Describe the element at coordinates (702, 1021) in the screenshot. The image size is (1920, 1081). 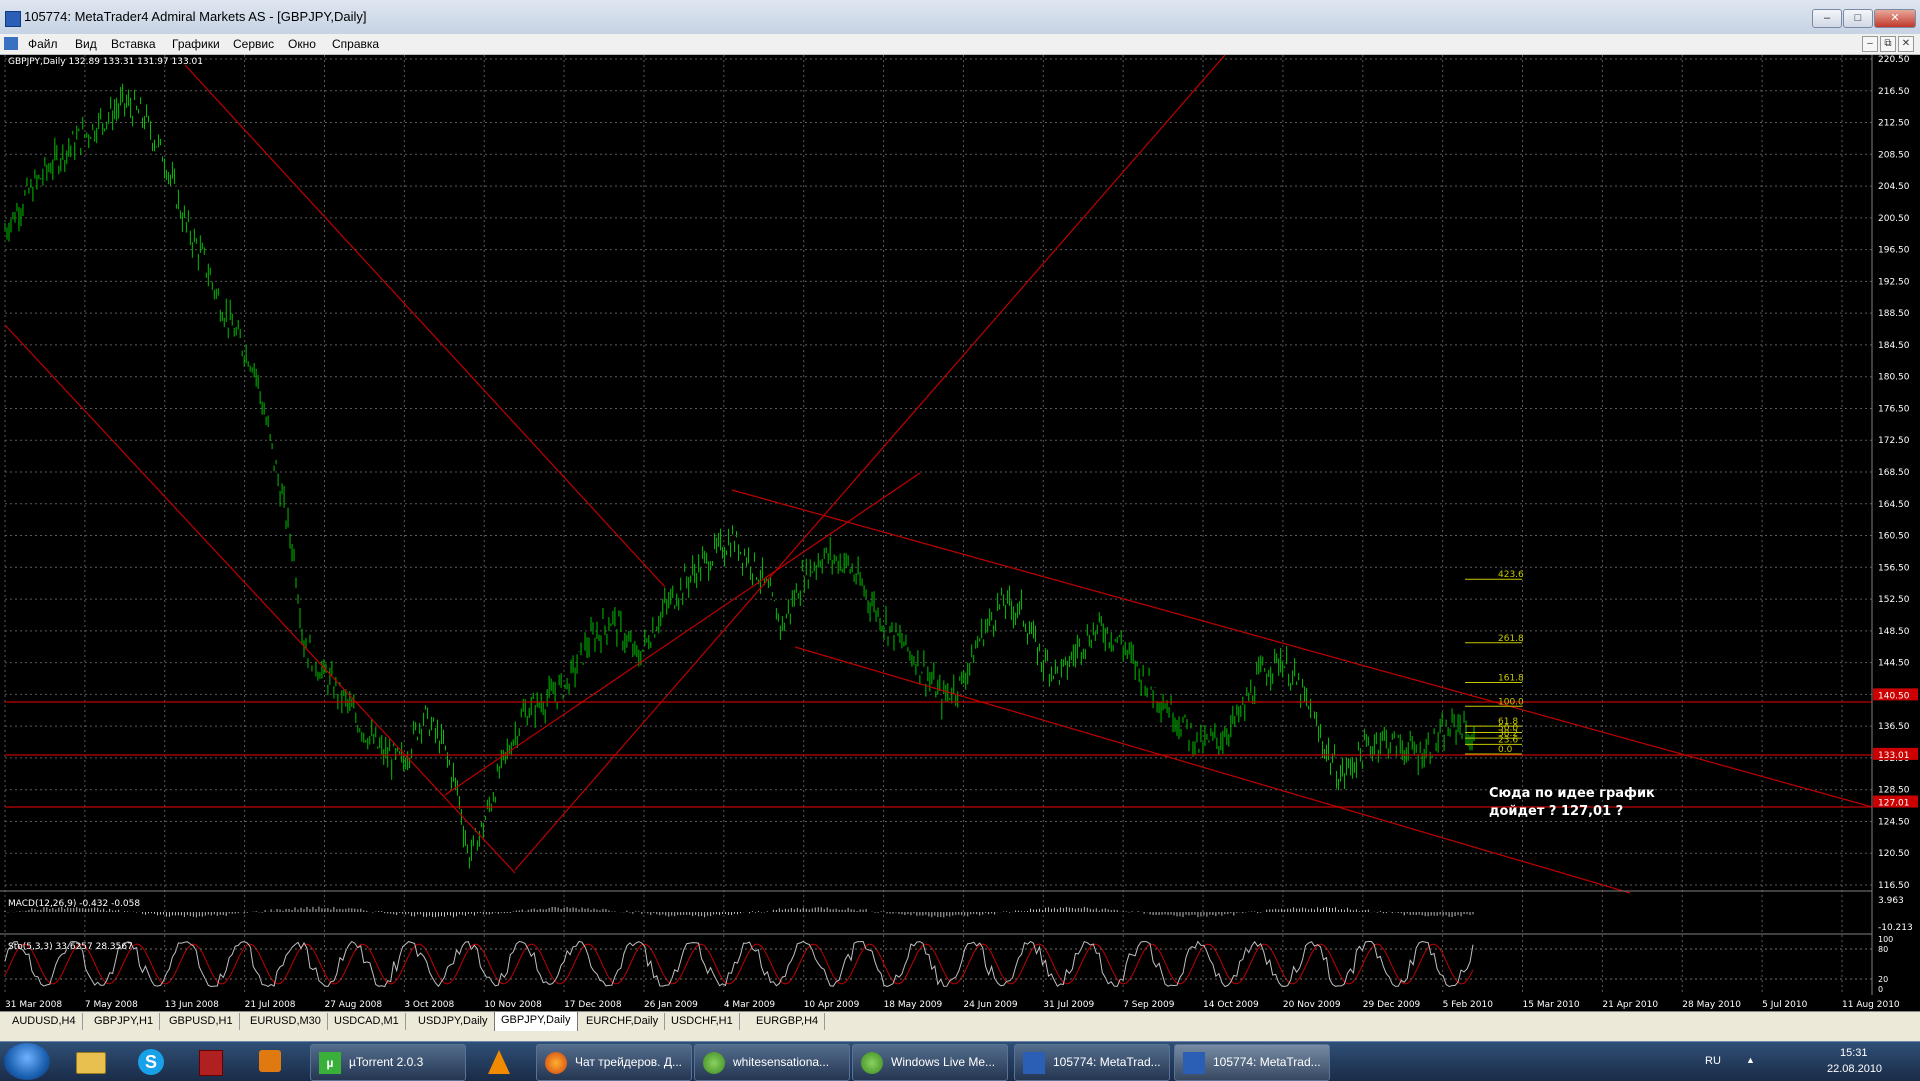
I see `chart-tab: USDCHF,H1` at that location.